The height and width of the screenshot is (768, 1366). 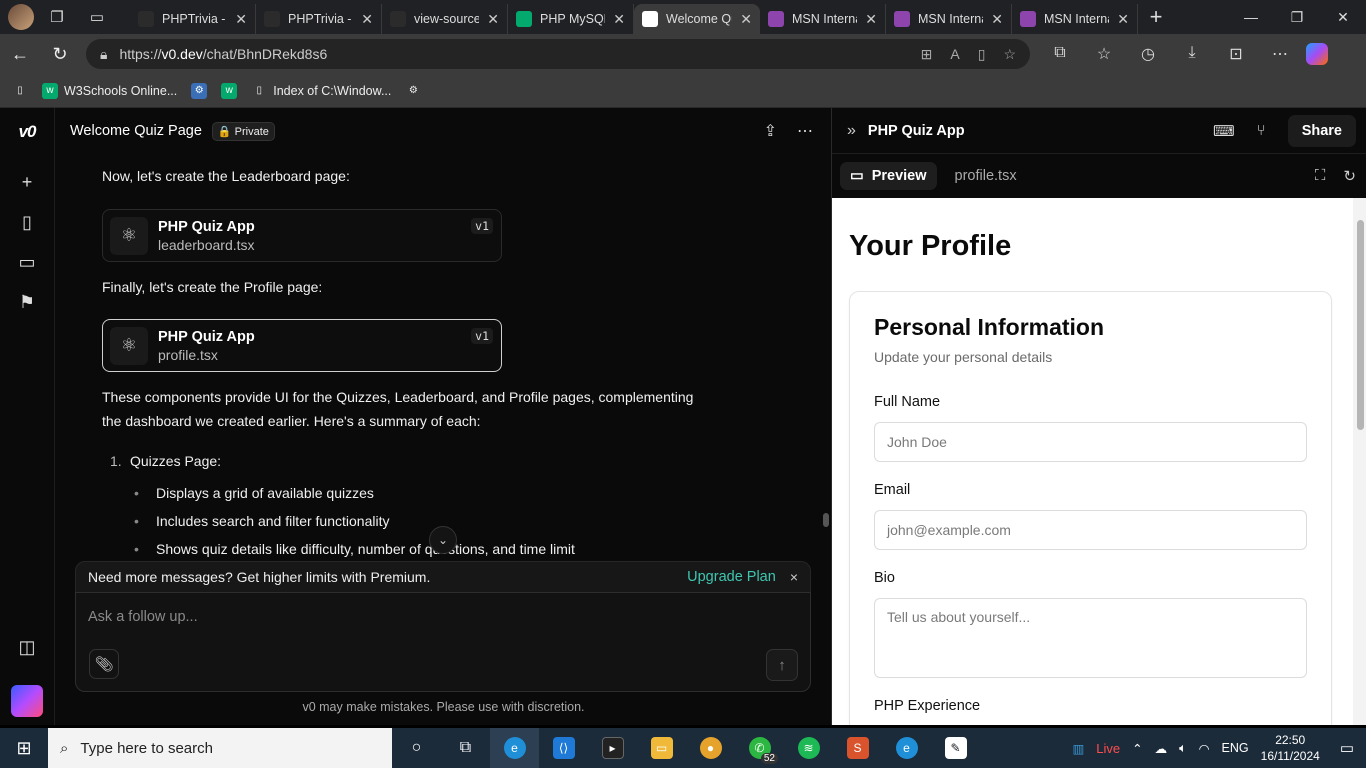 I want to click on feedback-flag-icon: ⚑, so click(x=27, y=302).